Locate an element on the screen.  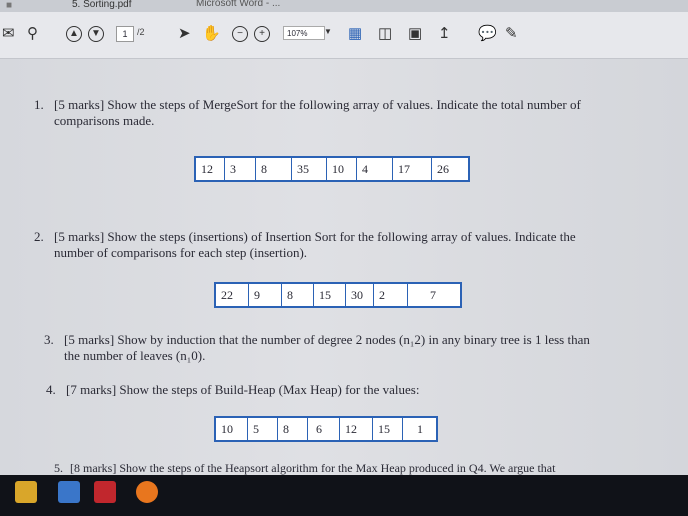
next-page-icon: ▼ is located at coordinates (96, 34).